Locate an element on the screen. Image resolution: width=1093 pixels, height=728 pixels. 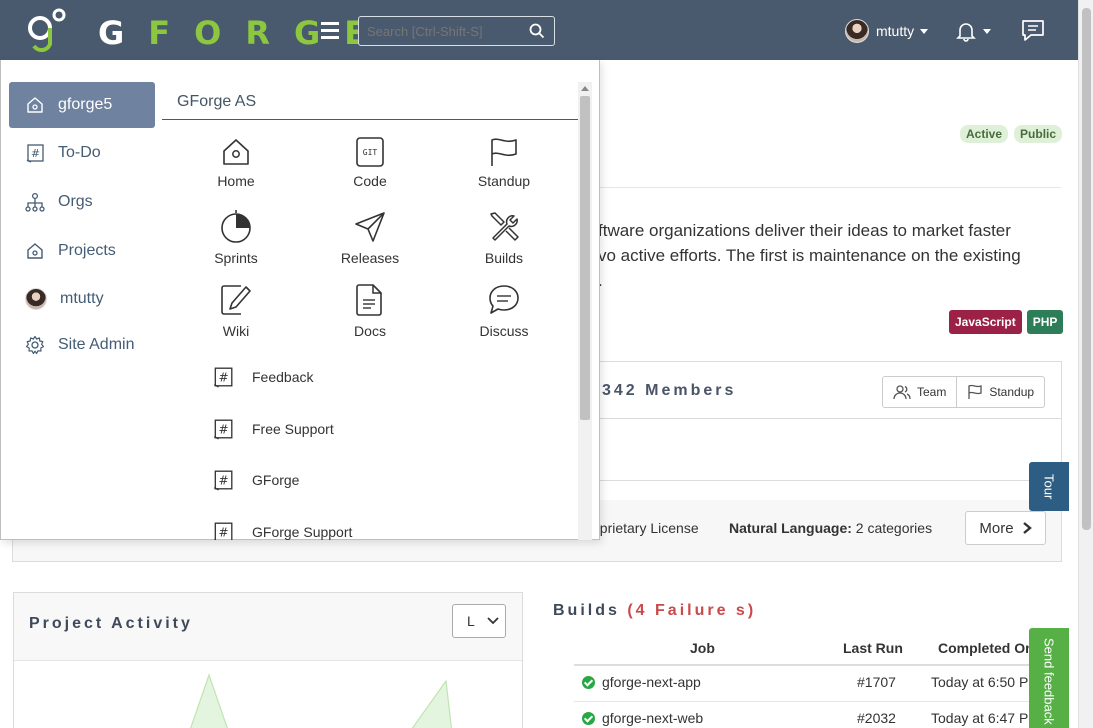
sidebar-item-orgs: Orgs is located at coordinates (82, 202).